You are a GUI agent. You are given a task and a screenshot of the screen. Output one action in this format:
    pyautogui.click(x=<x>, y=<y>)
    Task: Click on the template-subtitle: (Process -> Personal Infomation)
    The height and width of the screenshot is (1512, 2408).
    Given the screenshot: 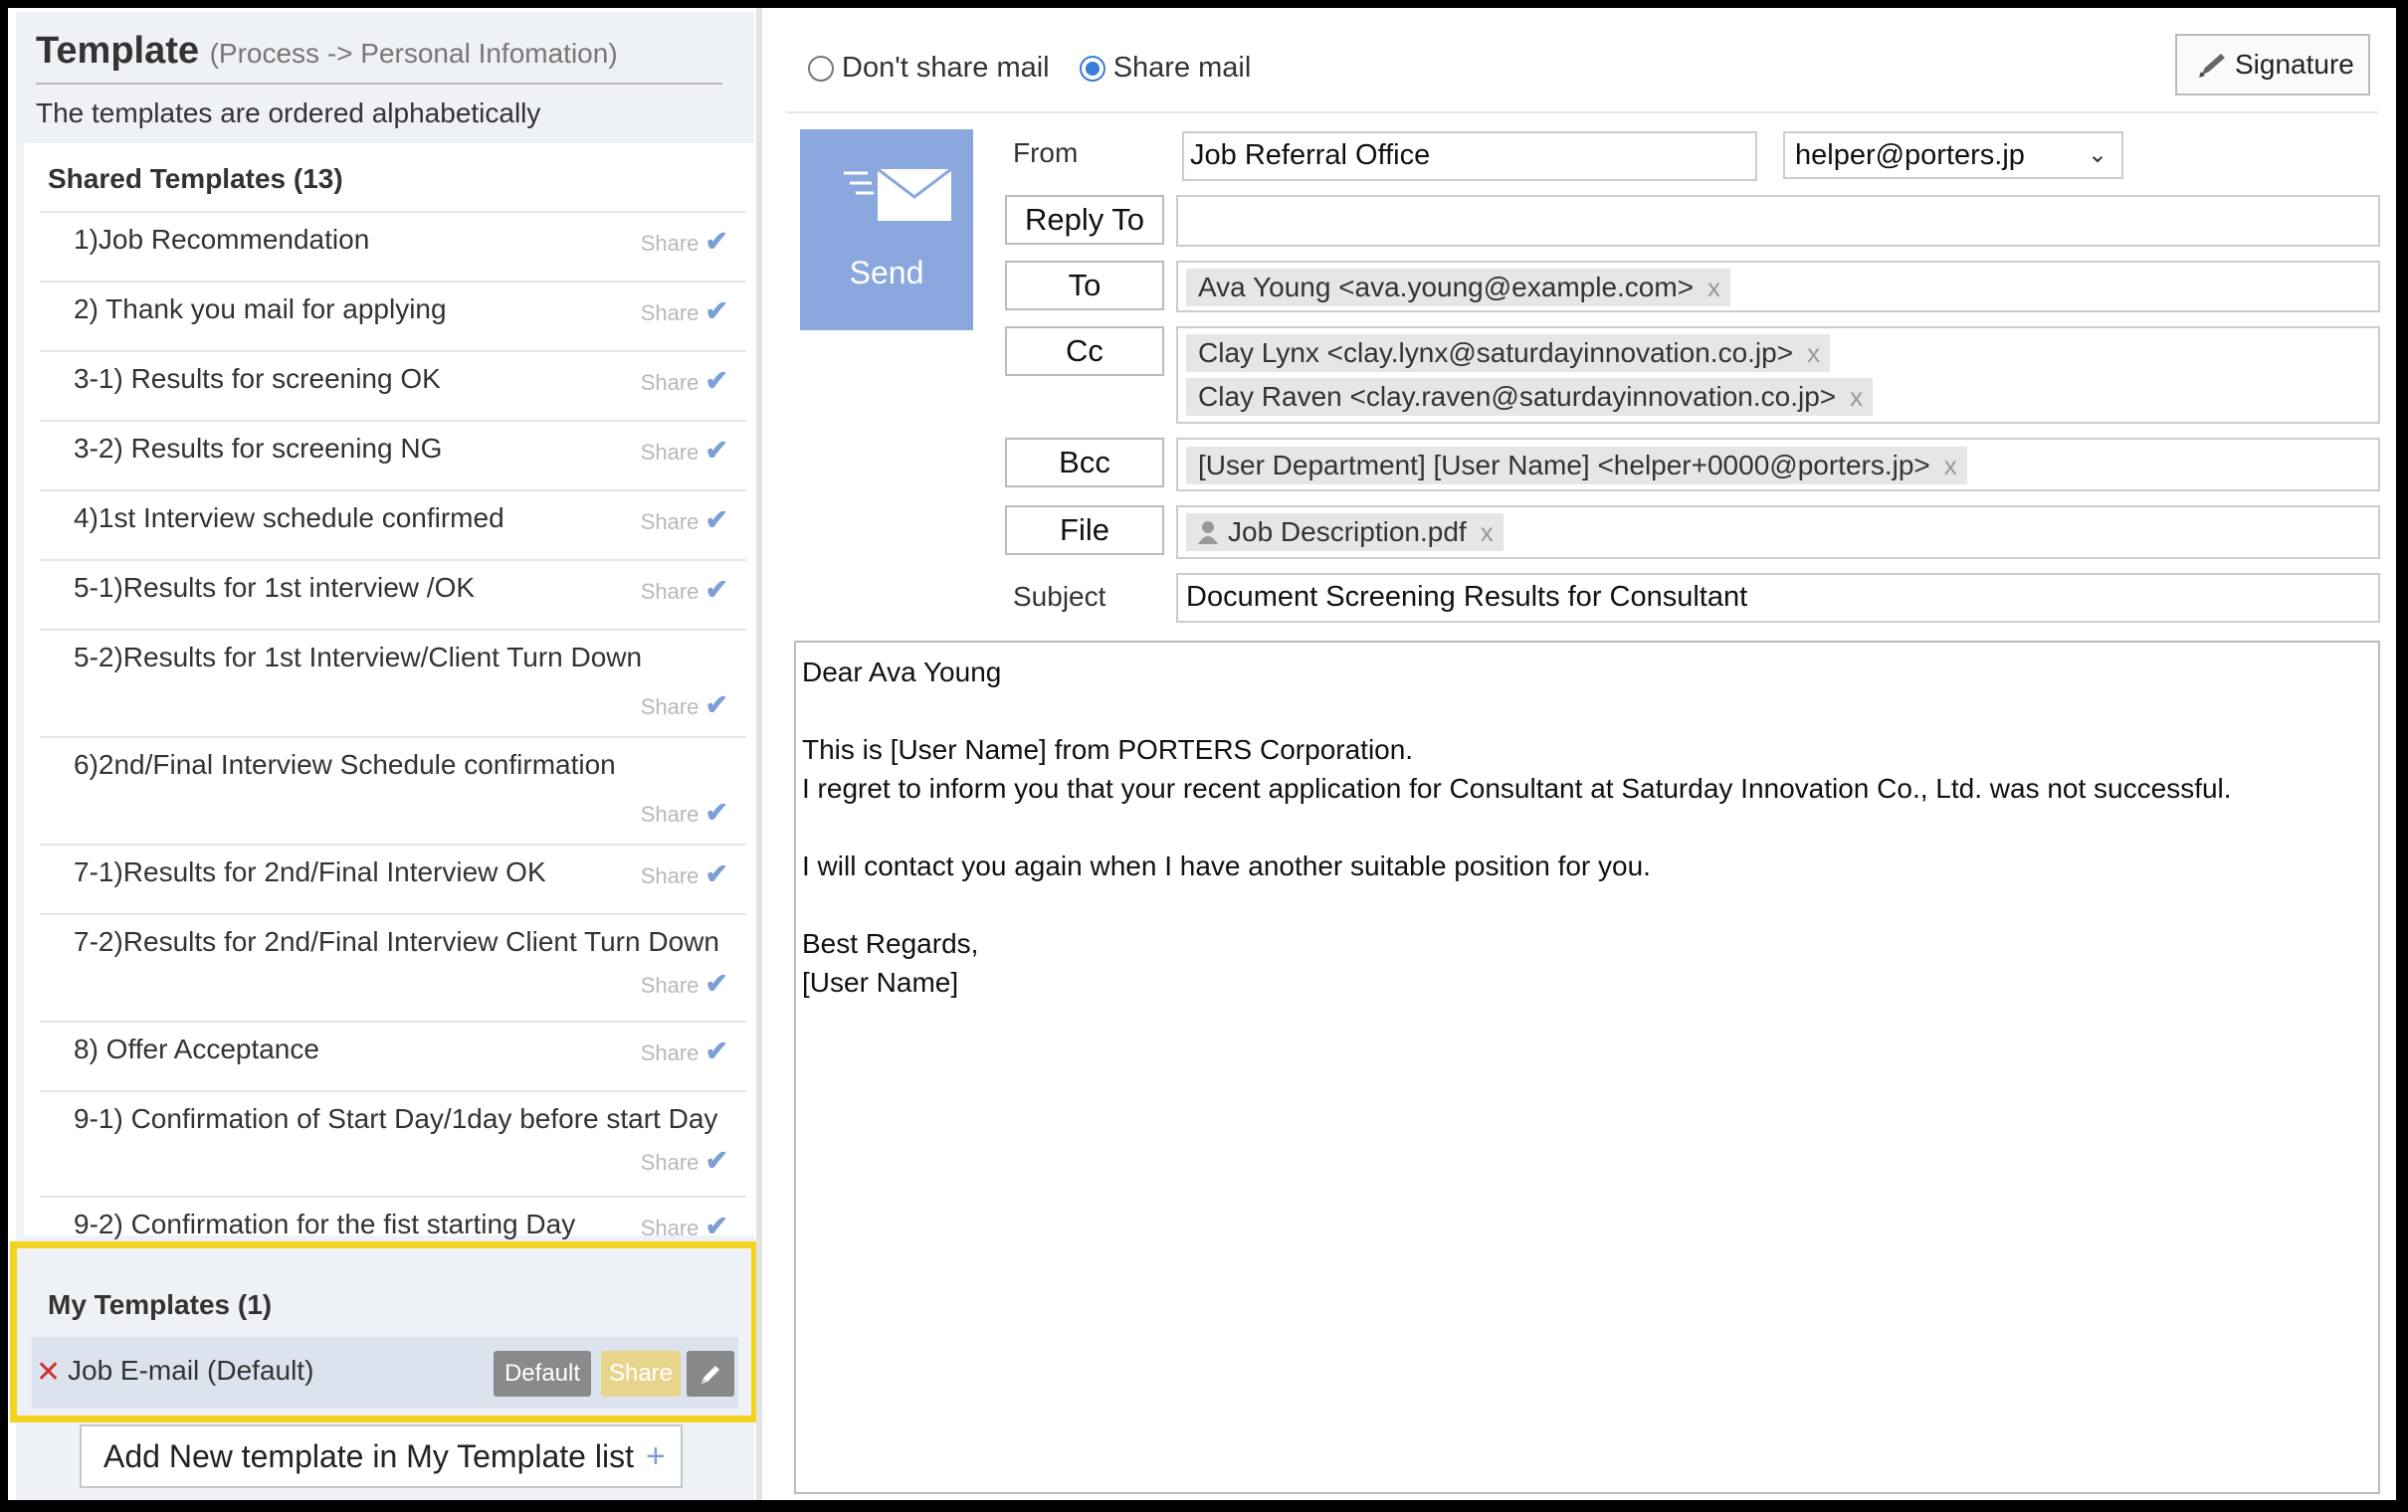 What is the action you would take?
    pyautogui.click(x=413, y=53)
    